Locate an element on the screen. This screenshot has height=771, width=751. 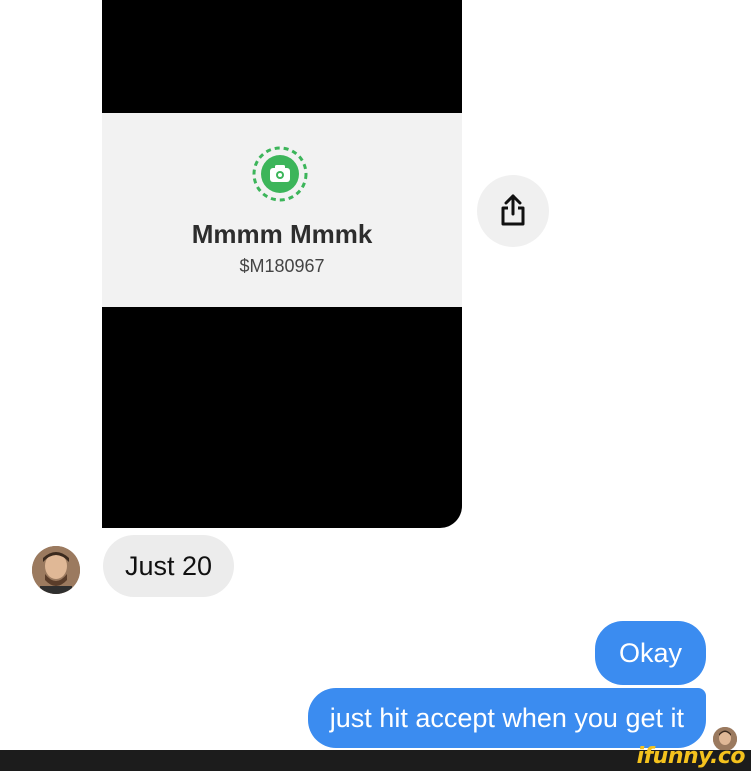
payee-cashtag: $M180967 is located at coordinates (282, 266).